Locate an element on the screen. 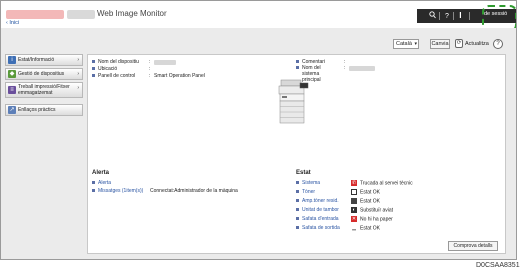  status-value-group: ✕ No hi ha paper is located at coordinates (372, 219).